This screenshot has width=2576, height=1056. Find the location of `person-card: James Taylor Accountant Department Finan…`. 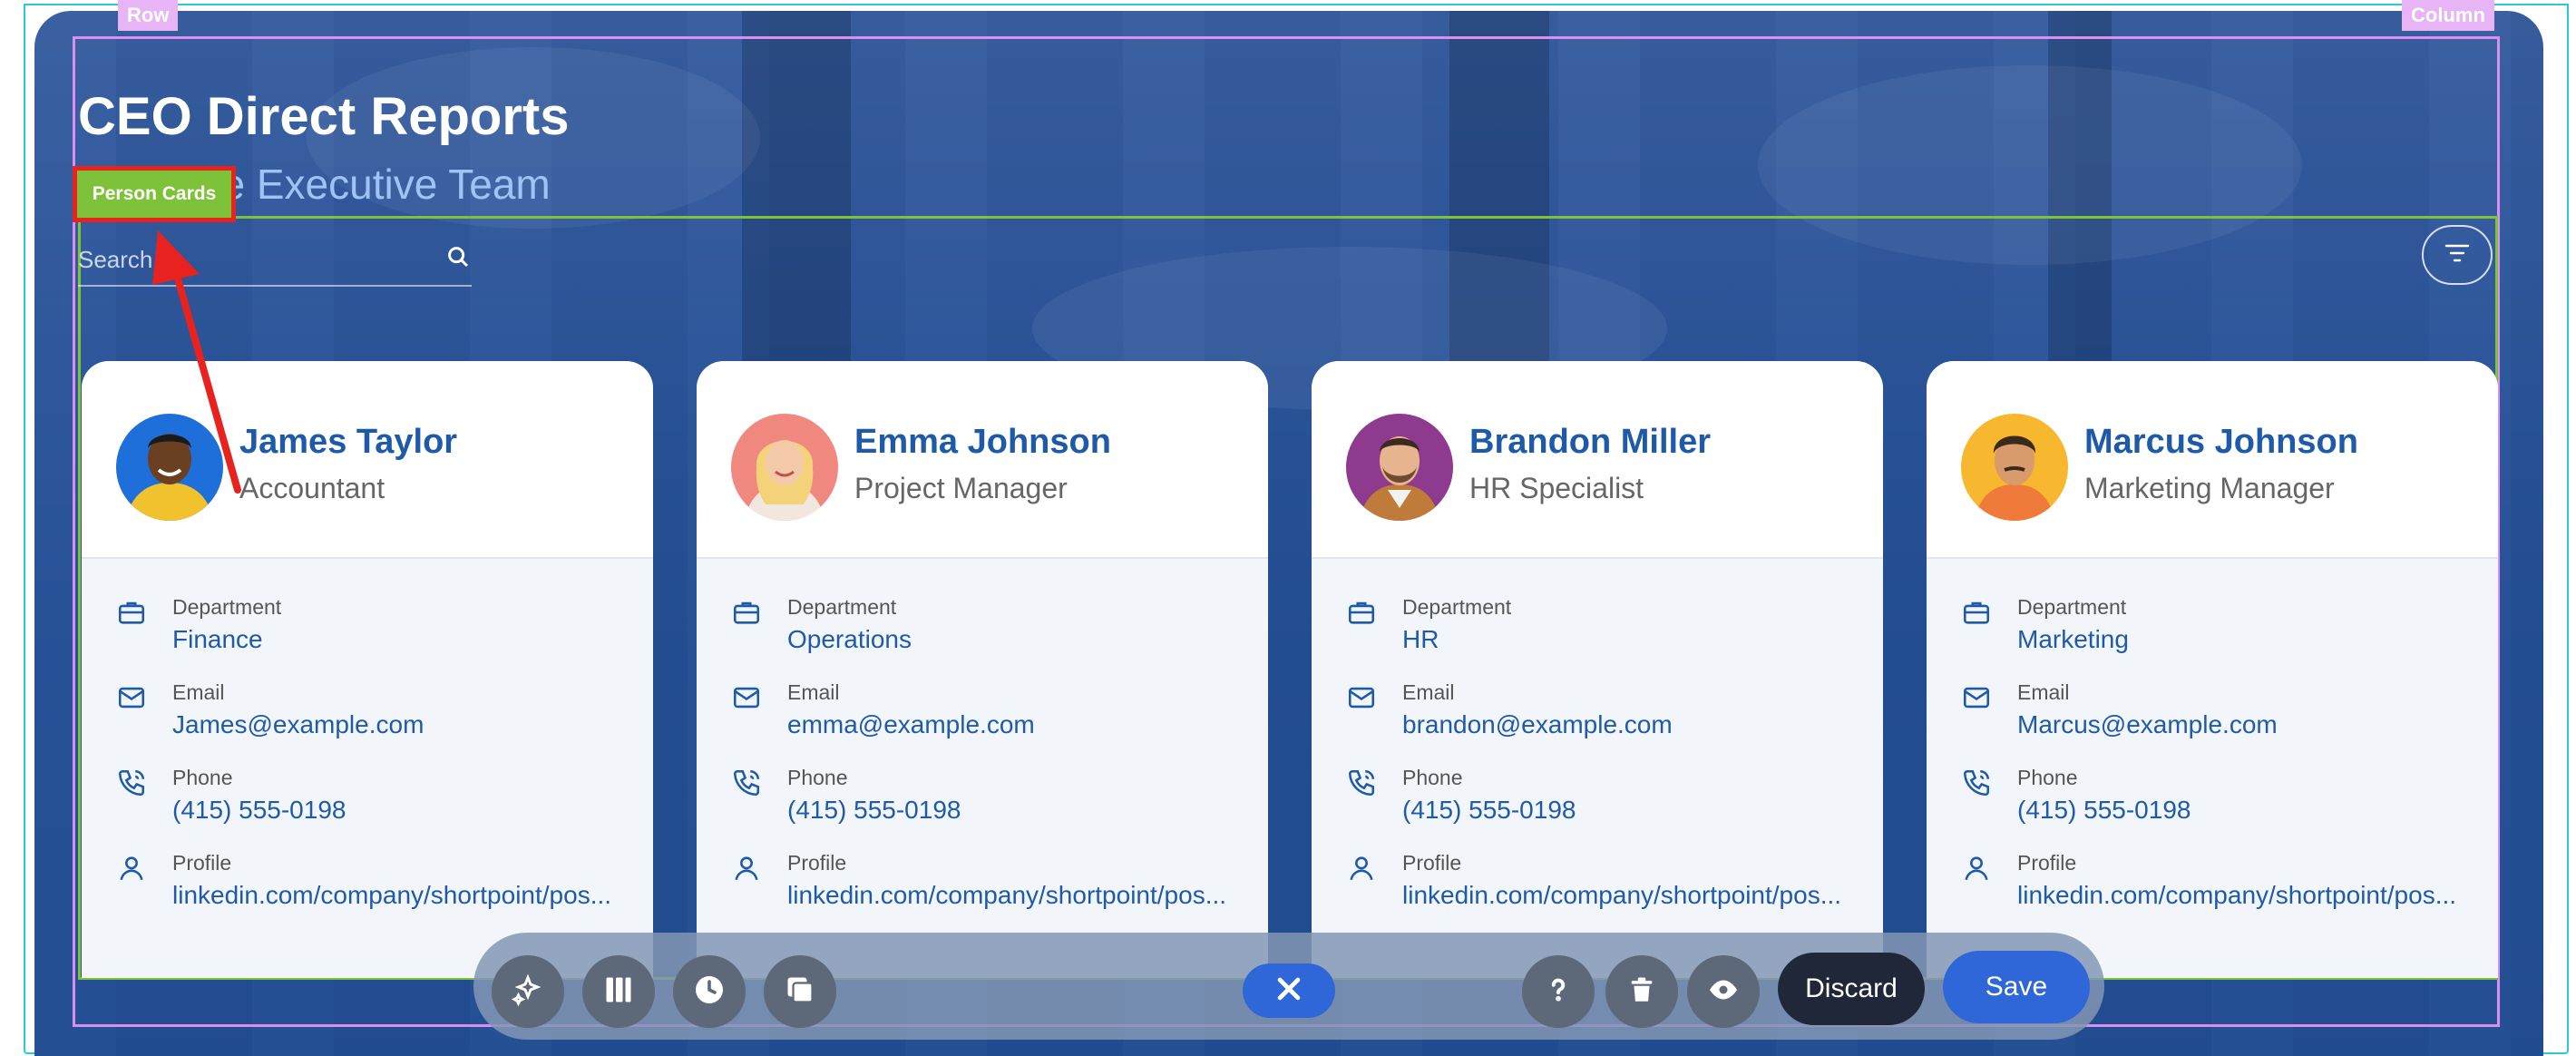

person-card: James Taylor Accountant Department Finan… is located at coordinates (367, 669).